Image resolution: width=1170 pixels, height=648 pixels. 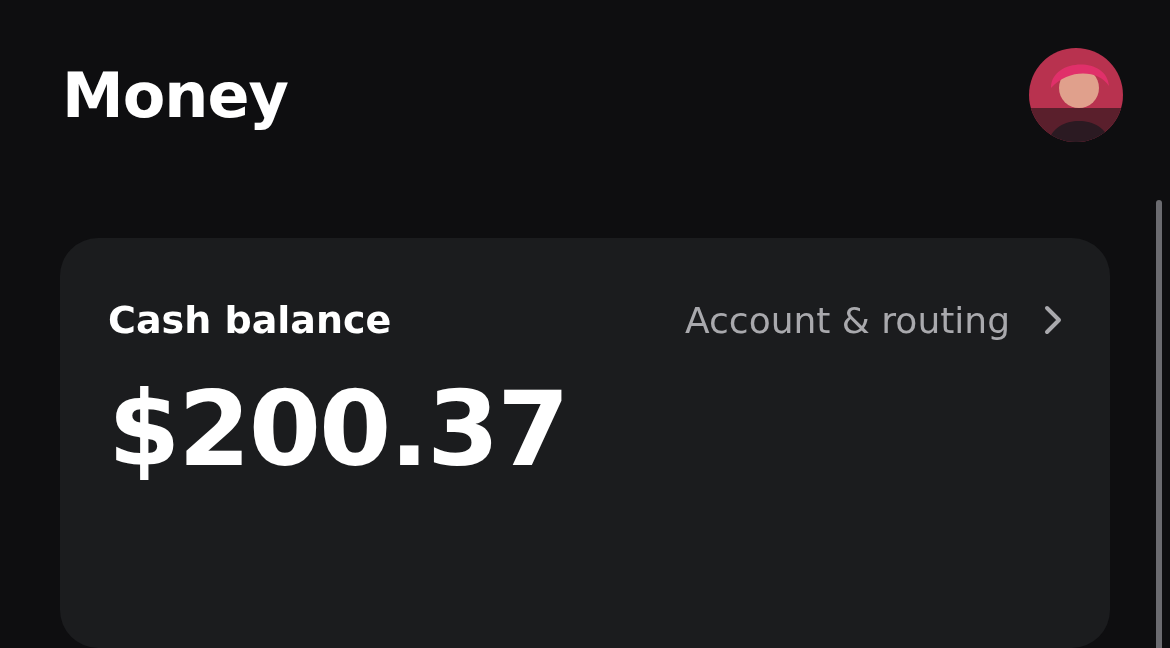 What do you see at coordinates (175, 95) in the screenshot?
I see `page-title: Money` at bounding box center [175, 95].